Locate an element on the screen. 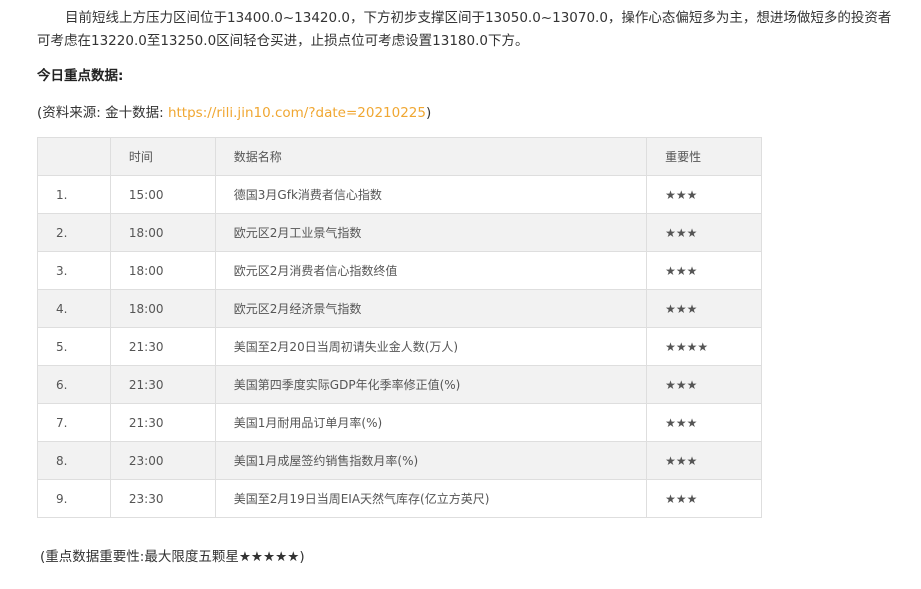 Image resolution: width=921 pixels, height=589 pixels. row-data-name: 美国1月成屋签约销售指数月率(%) is located at coordinates (431, 460).